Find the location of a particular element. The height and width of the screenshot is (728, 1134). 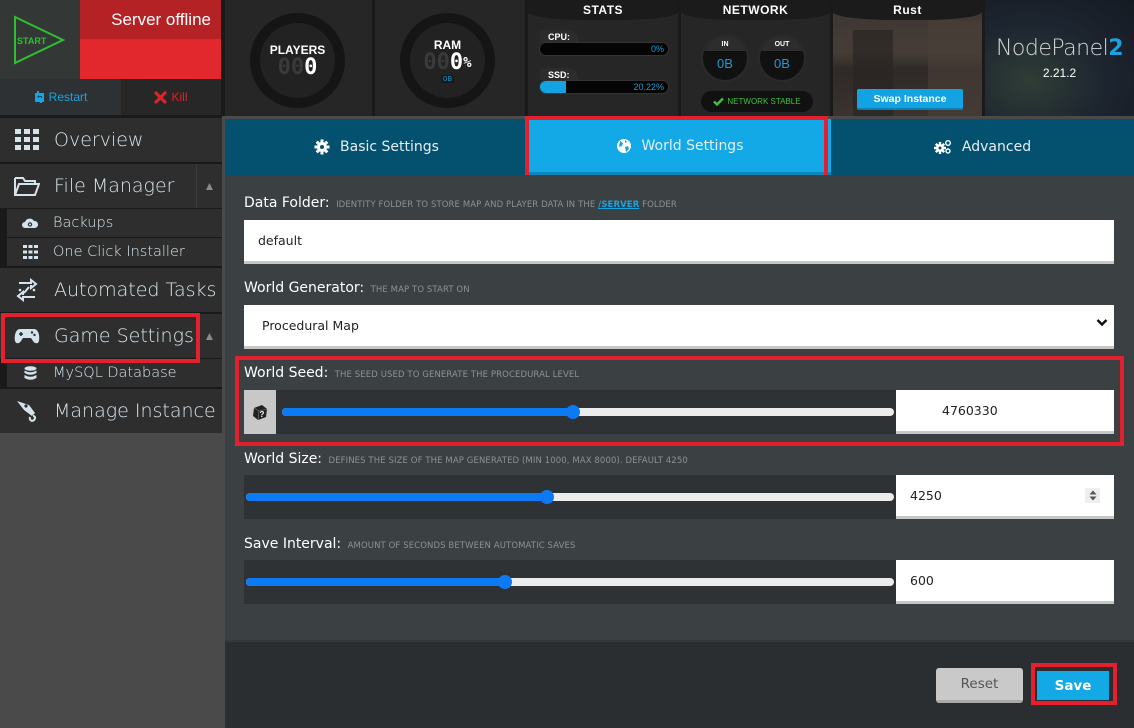

folder-icon is located at coordinates (27, 186).